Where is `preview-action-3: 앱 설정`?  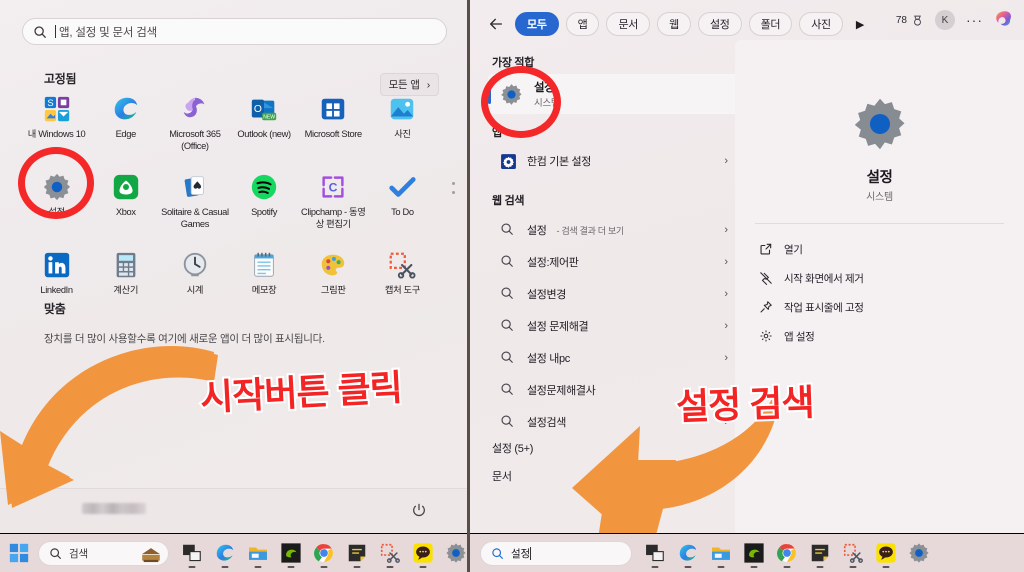
preview-action-3: 앱 설정 is located at coordinates (884, 336).